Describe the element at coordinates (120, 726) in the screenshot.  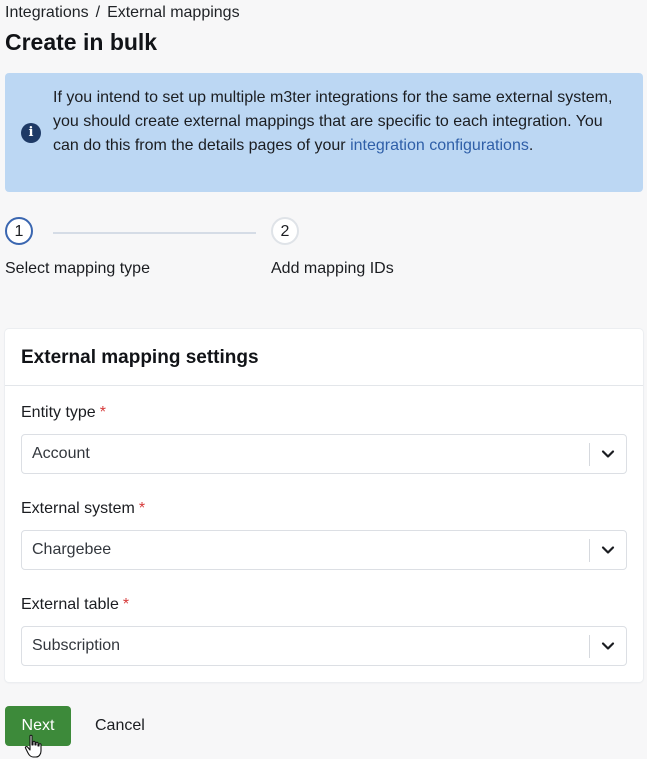
I see `cancel-button: Cancel` at that location.